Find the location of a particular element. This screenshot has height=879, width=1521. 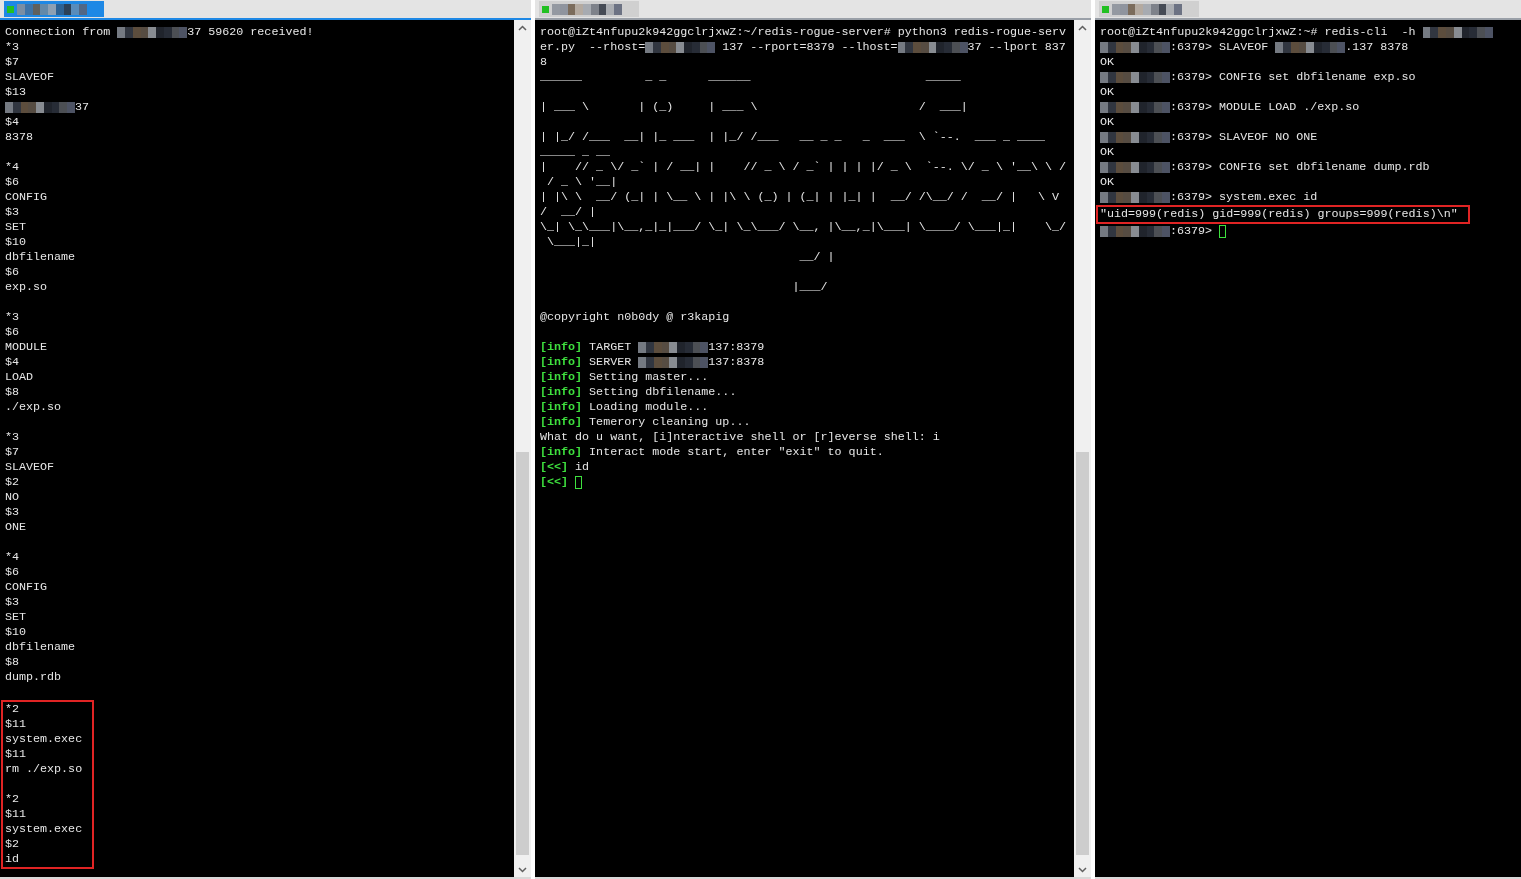

terminal-text: "uid=999(redis) gid=999(redis) groups=999(redis)\n" is located at coordinates (1279, 214).